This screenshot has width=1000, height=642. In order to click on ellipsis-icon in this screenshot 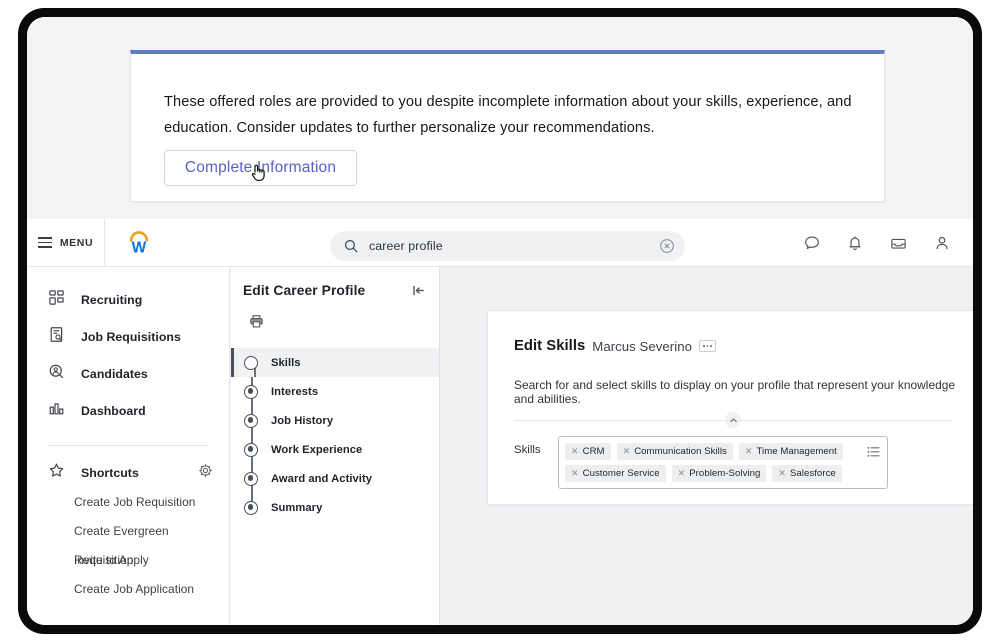, I will do `click(707, 346)`.